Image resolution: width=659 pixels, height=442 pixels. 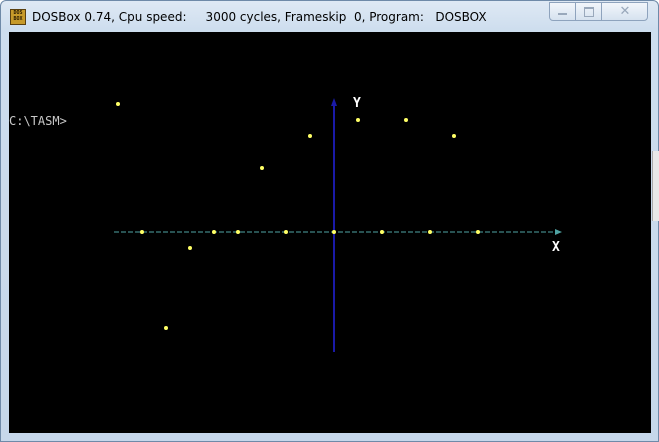 I want to click on close-button: ✕, so click(x=624, y=11).